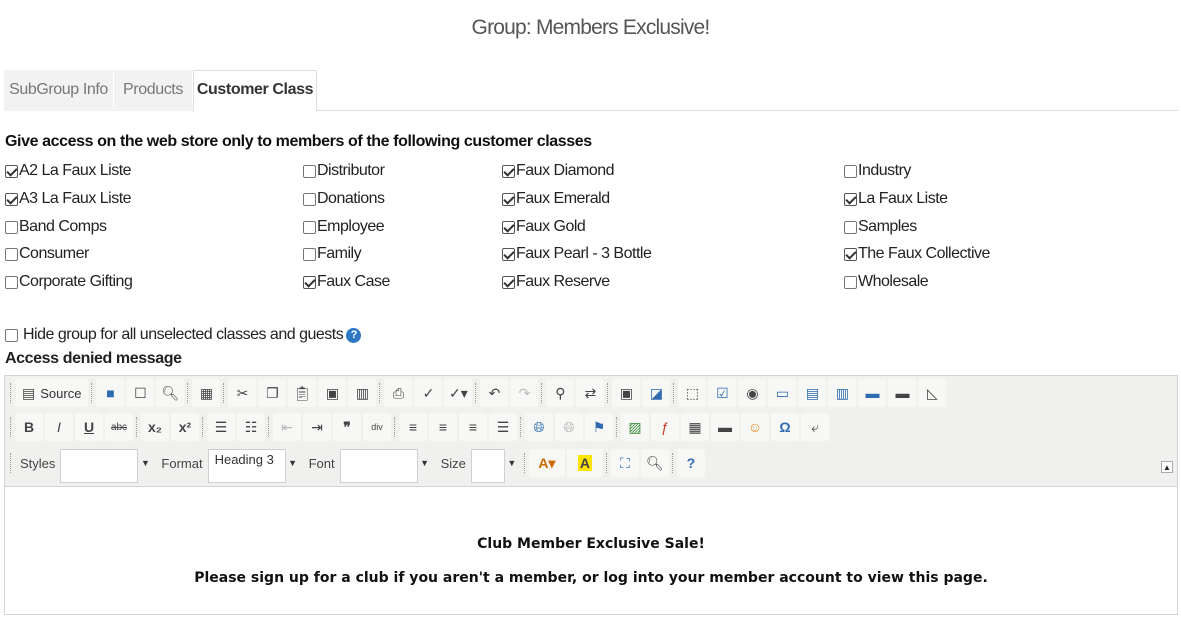 The image size is (1181, 618). Describe the element at coordinates (287, 427) in the screenshot. I see `outdent-button: ⇤` at that location.